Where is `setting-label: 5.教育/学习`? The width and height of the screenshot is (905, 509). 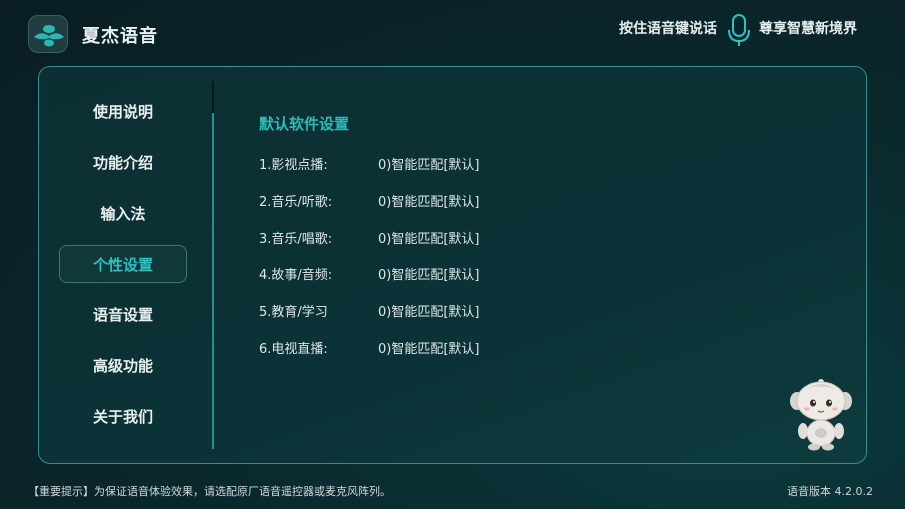 setting-label: 5.教育/学习 is located at coordinates (293, 312).